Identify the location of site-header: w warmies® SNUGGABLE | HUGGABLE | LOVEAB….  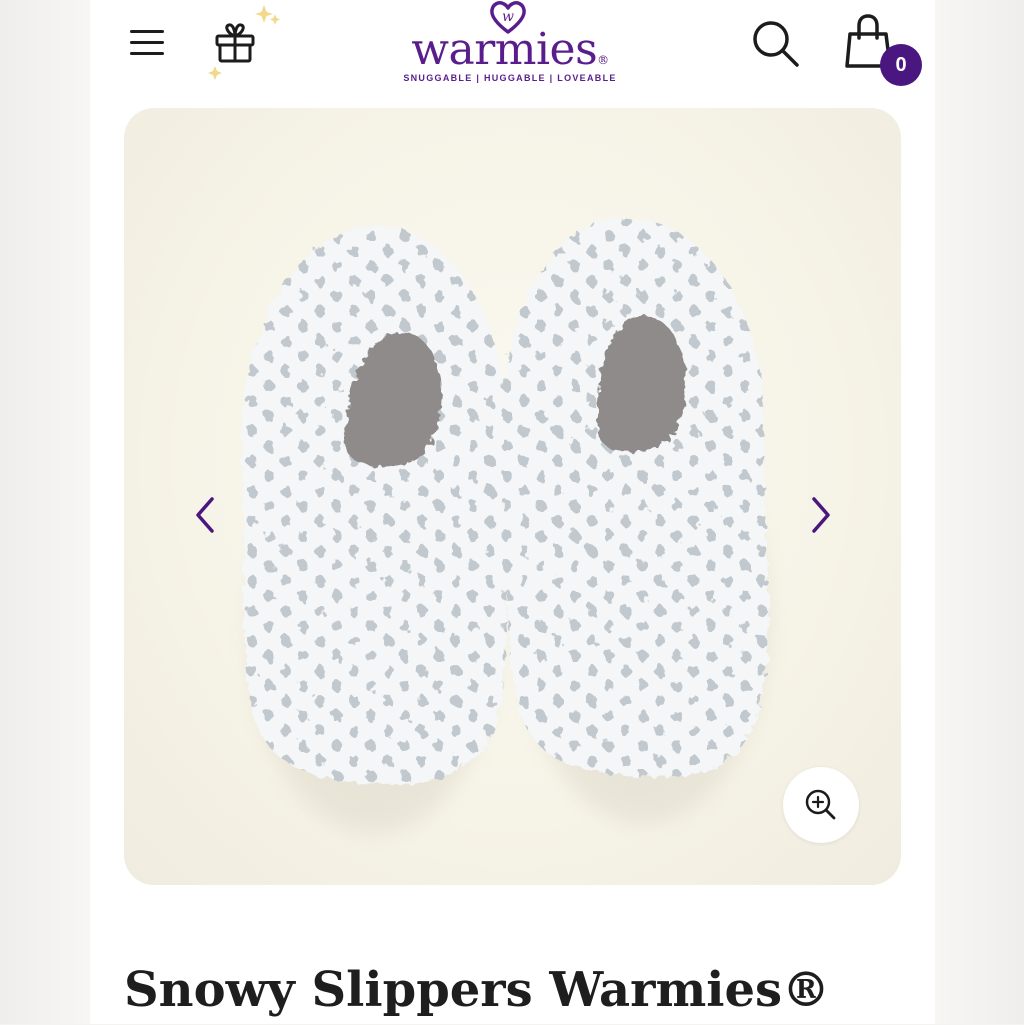
(512, 50).